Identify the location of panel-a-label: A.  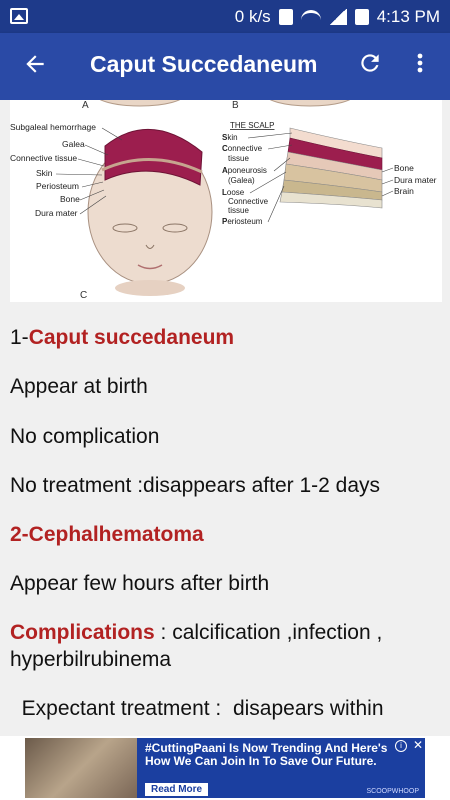
(85, 105).